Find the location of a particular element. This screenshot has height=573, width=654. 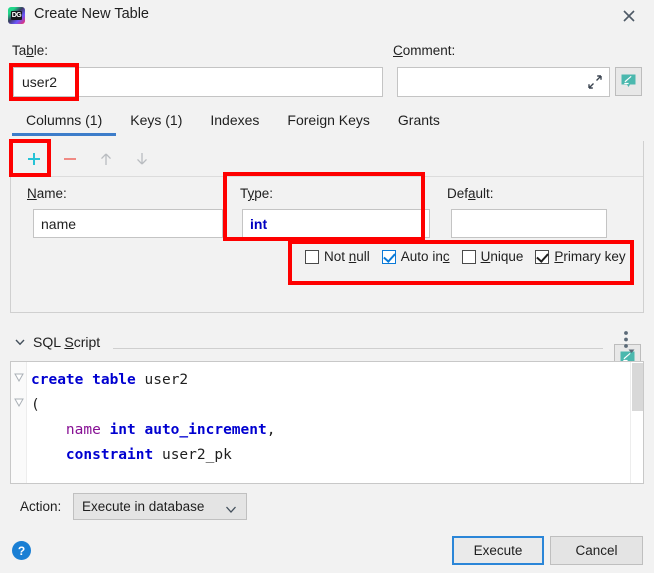

action-select: Execute in database is located at coordinates (160, 506).